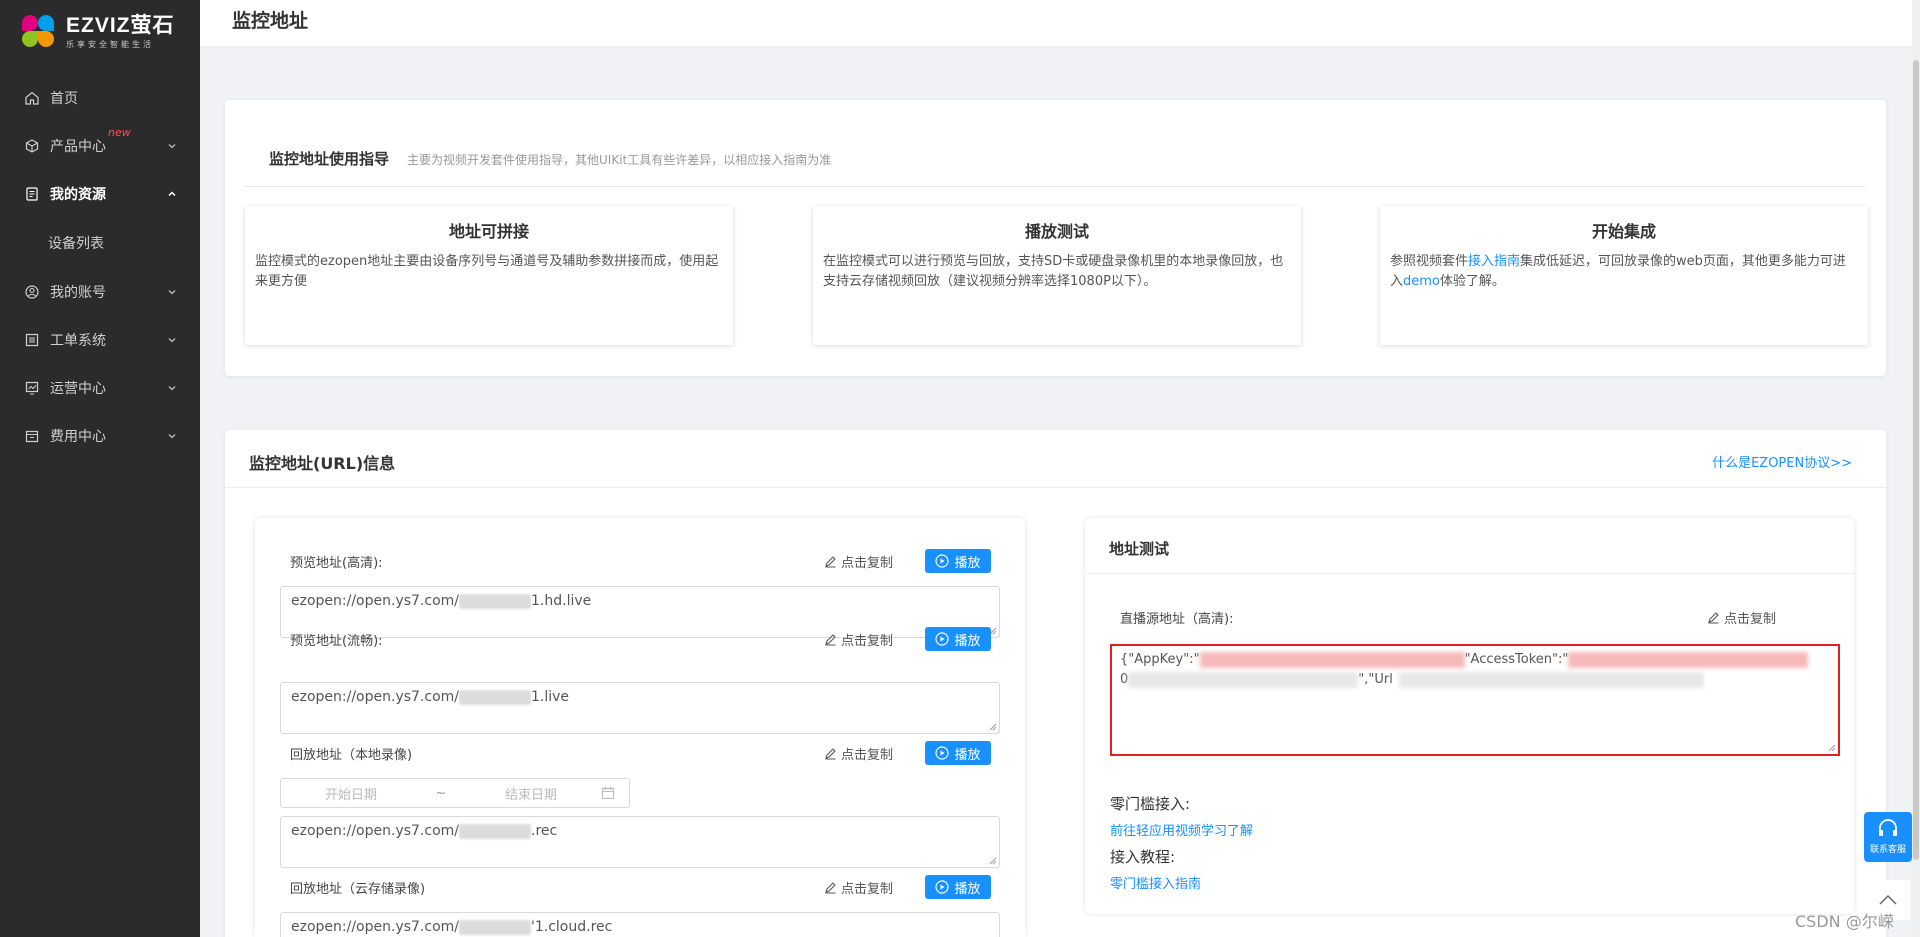 This screenshot has height=937, width=1920. What do you see at coordinates (119, 132) in the screenshot?
I see `new-badge: new` at bounding box center [119, 132].